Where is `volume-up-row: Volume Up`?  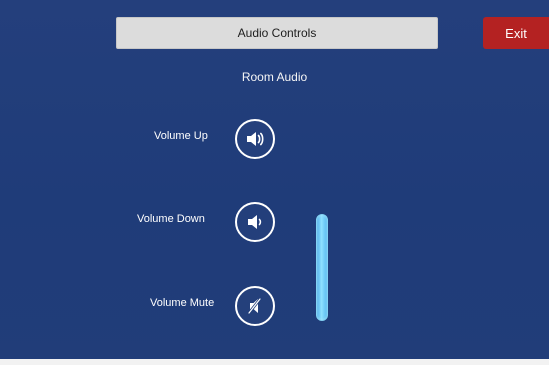 volume-up-row: Volume Up is located at coordinates (274, 139).